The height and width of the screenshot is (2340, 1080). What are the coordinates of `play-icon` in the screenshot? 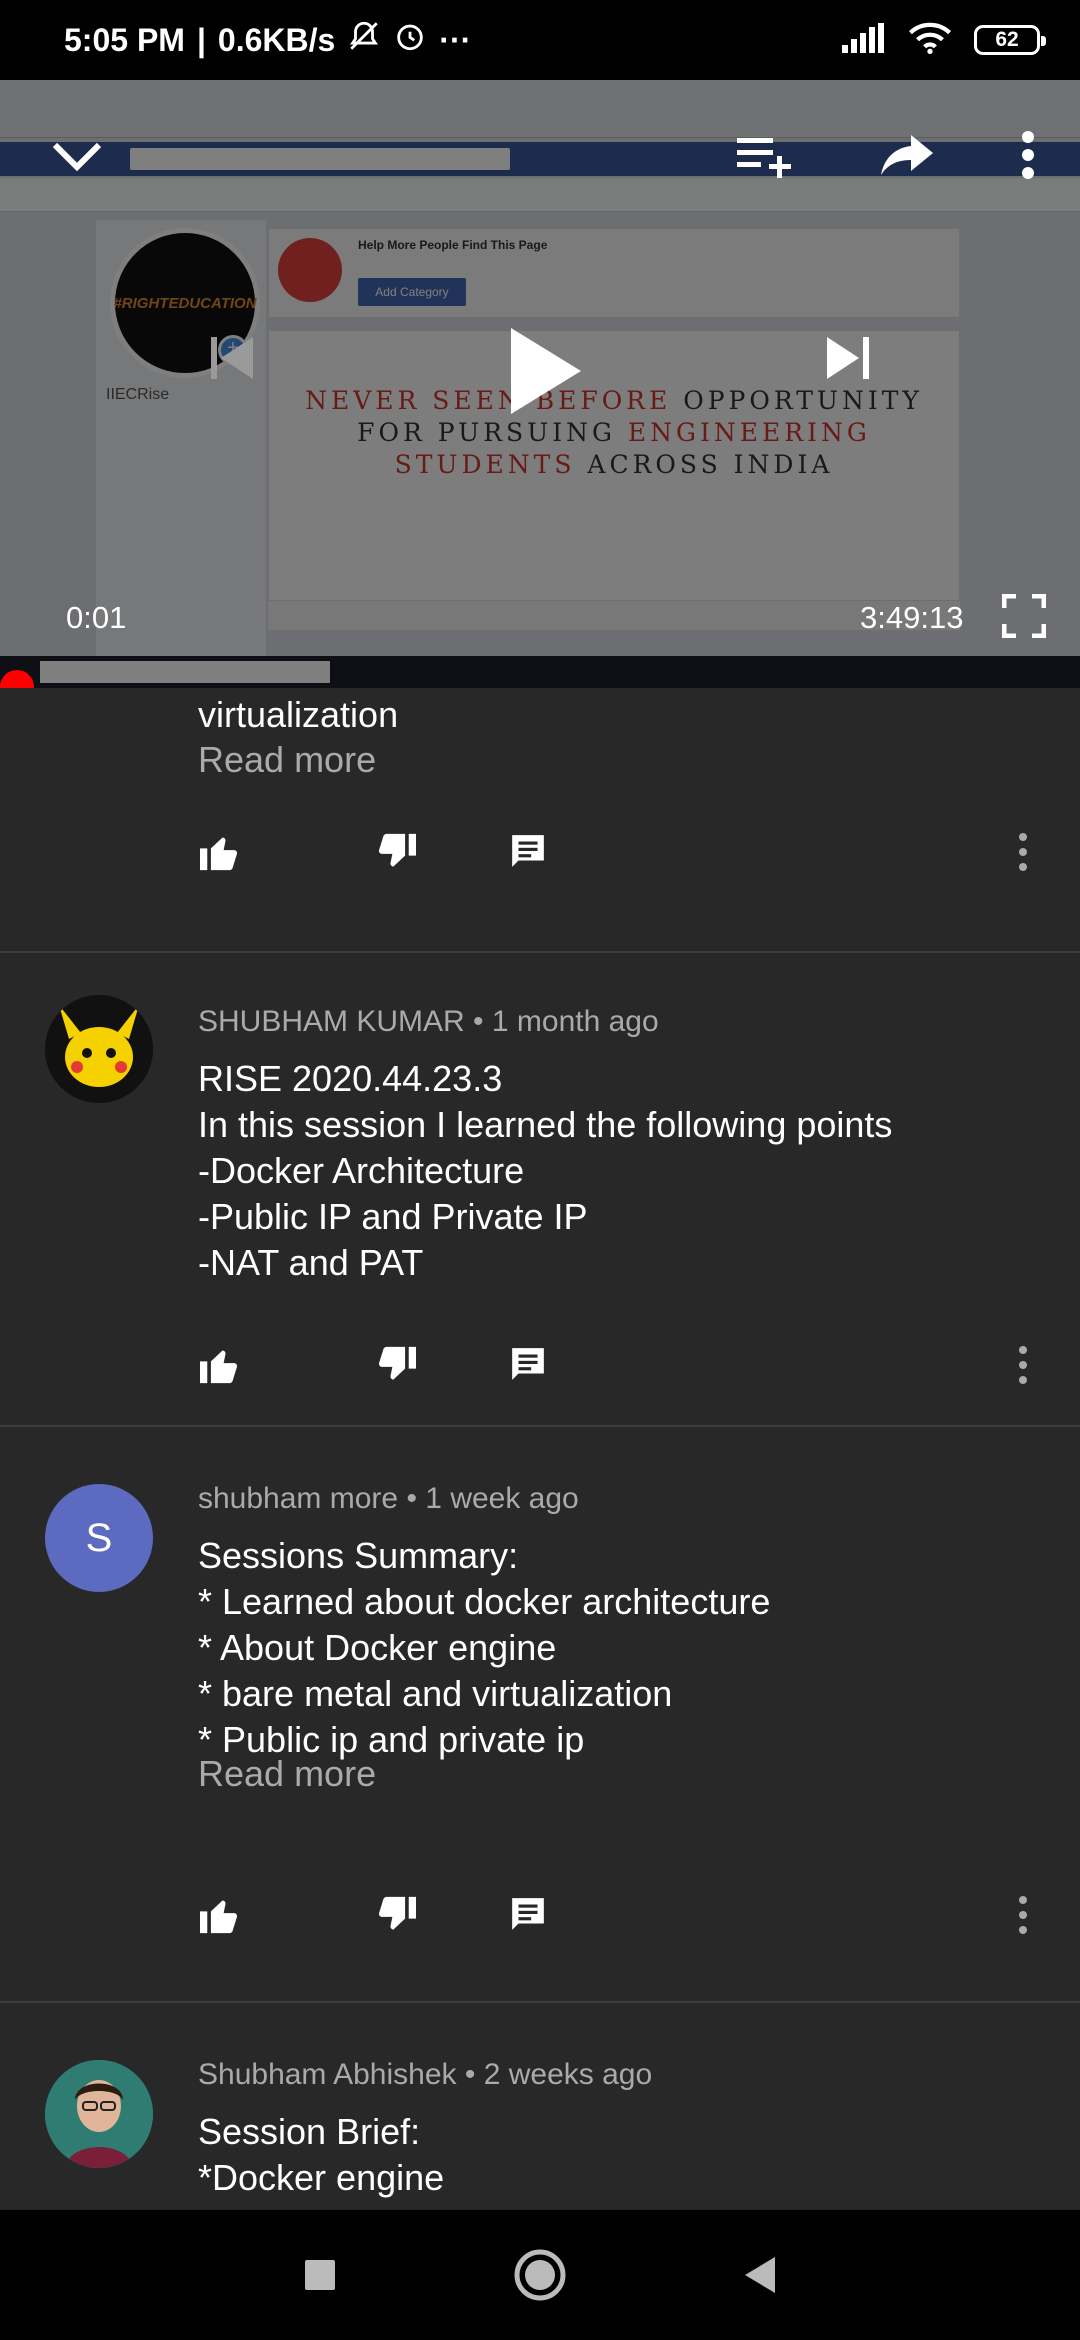 It's located at (546, 371).